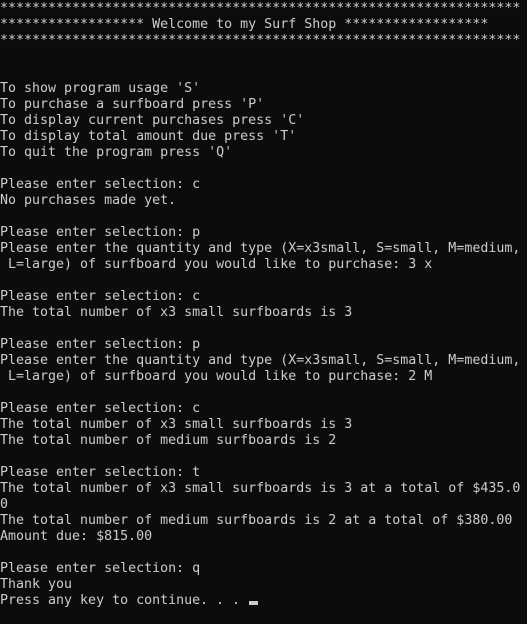 The height and width of the screenshot is (624, 527). What do you see at coordinates (36, 584) in the screenshot?
I see `console-line-text: Thank you` at bounding box center [36, 584].